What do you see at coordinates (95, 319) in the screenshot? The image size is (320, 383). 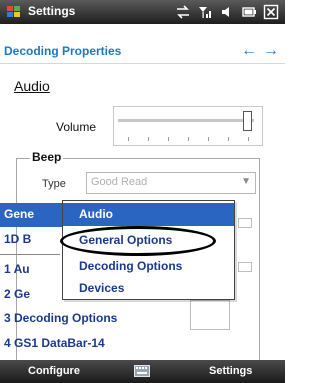 I see `menu-row: 3 Decoding Options` at bounding box center [95, 319].